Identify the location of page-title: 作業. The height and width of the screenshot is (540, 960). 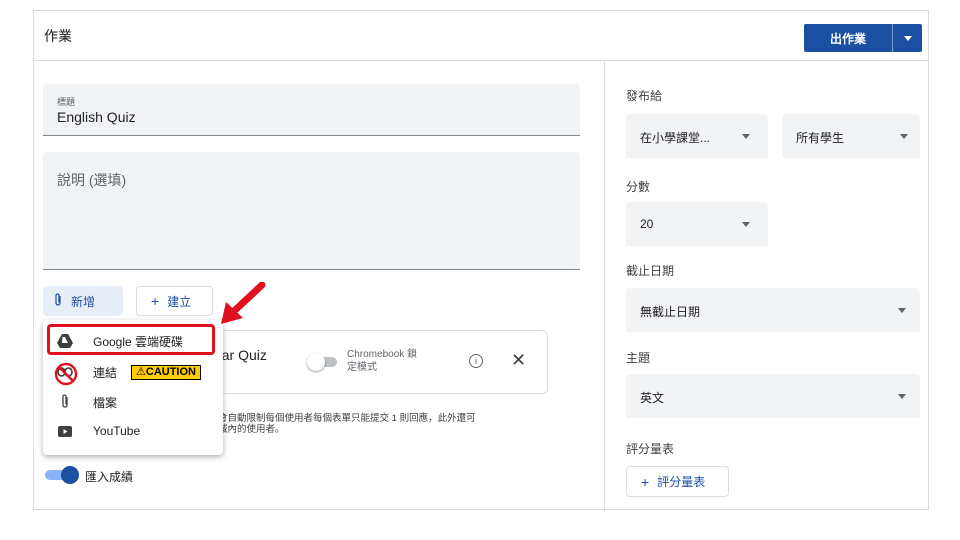
(58, 36).